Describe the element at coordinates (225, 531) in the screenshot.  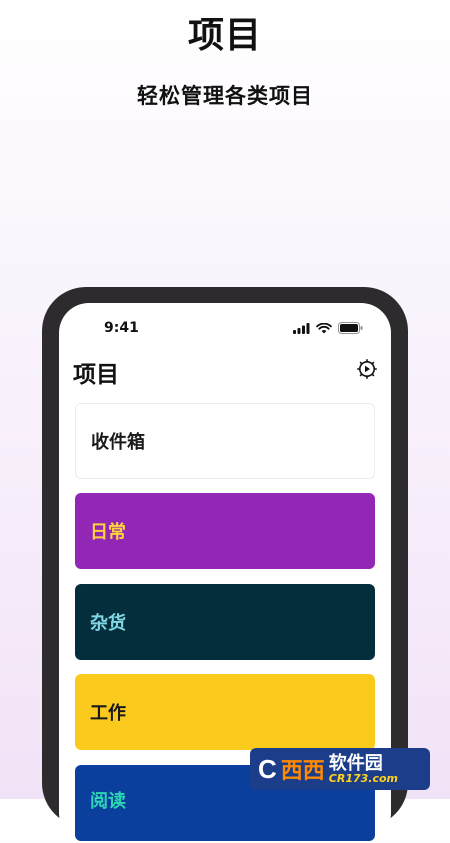
I see `project-card-daily: 日常` at that location.